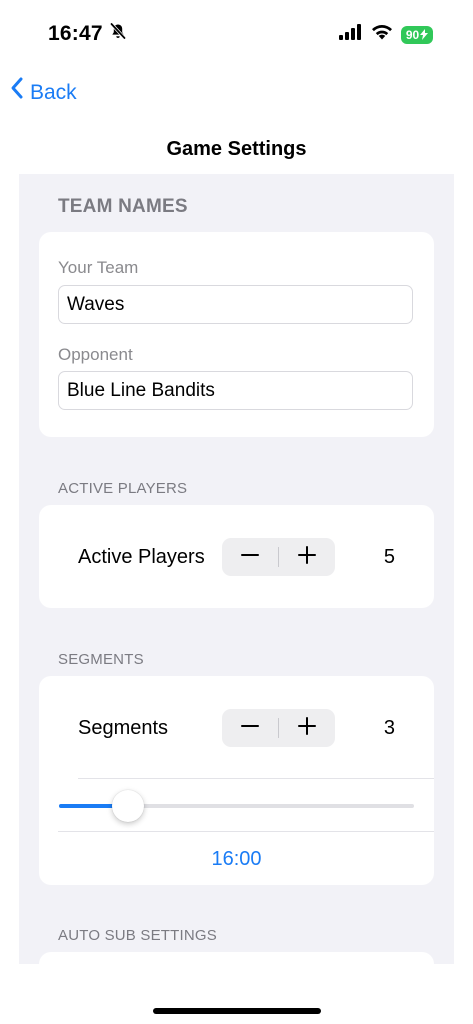  I want to click on chevron-left-icon, so click(17, 92).